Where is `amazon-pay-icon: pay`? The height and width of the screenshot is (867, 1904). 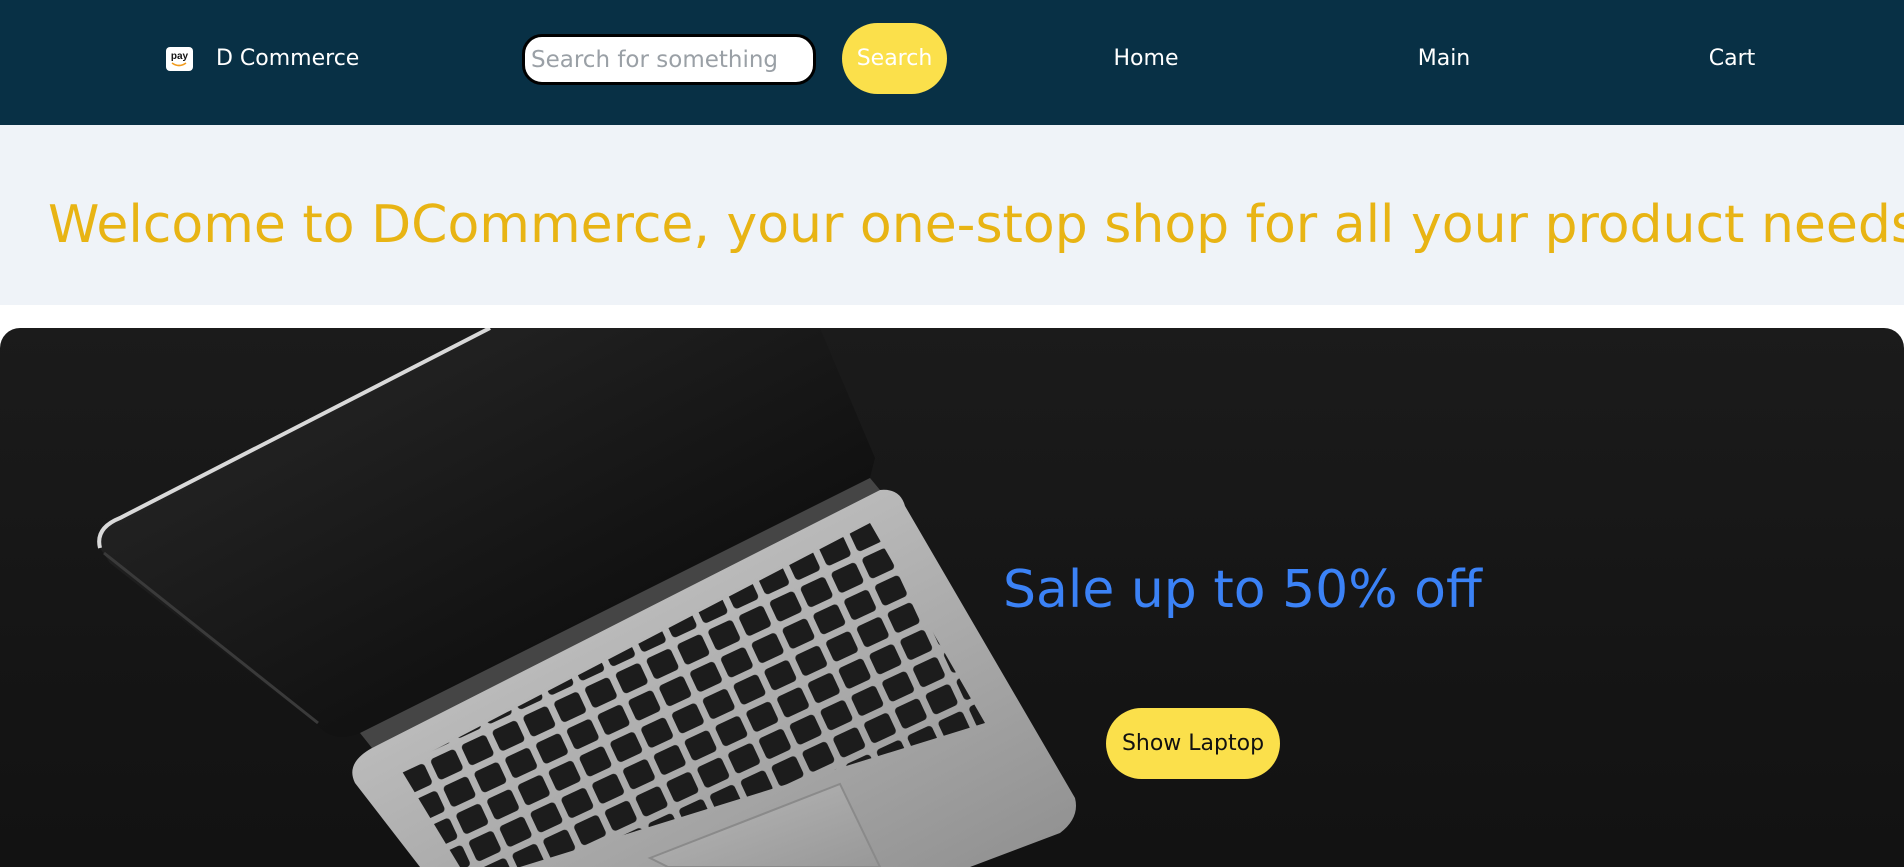
amazon-pay-icon: pay is located at coordinates (179, 58).